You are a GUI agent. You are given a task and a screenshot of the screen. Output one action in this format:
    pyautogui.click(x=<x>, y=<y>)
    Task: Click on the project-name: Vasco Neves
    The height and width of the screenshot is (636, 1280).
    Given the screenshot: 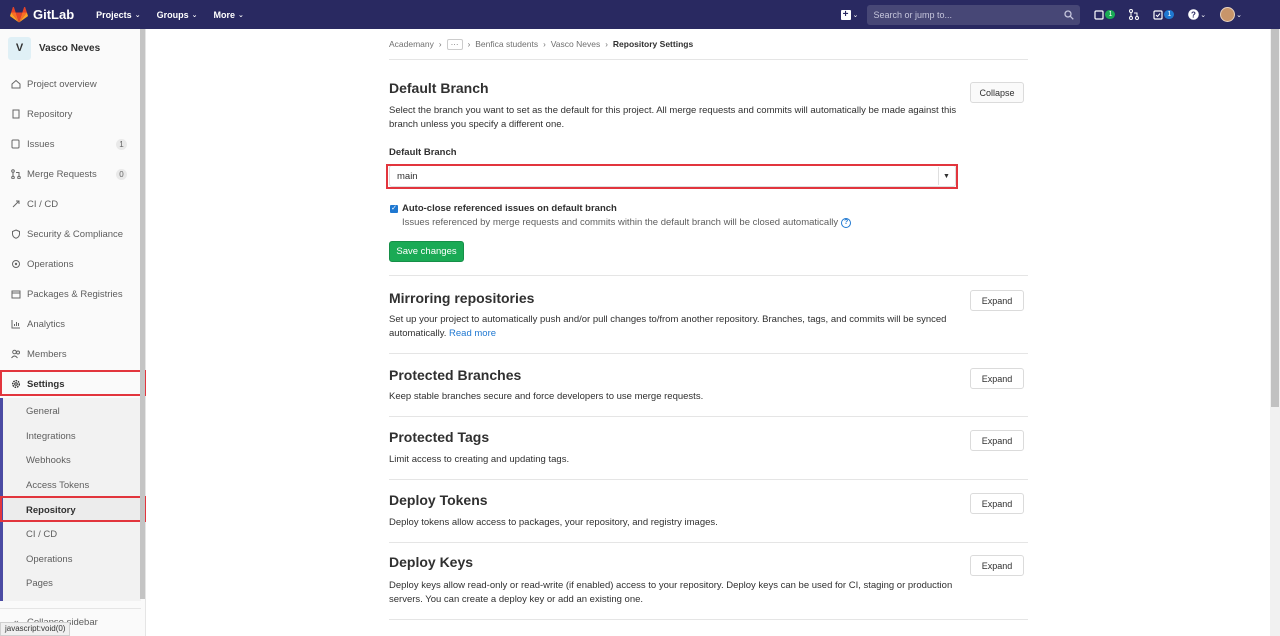 What is the action you would take?
    pyautogui.click(x=70, y=48)
    